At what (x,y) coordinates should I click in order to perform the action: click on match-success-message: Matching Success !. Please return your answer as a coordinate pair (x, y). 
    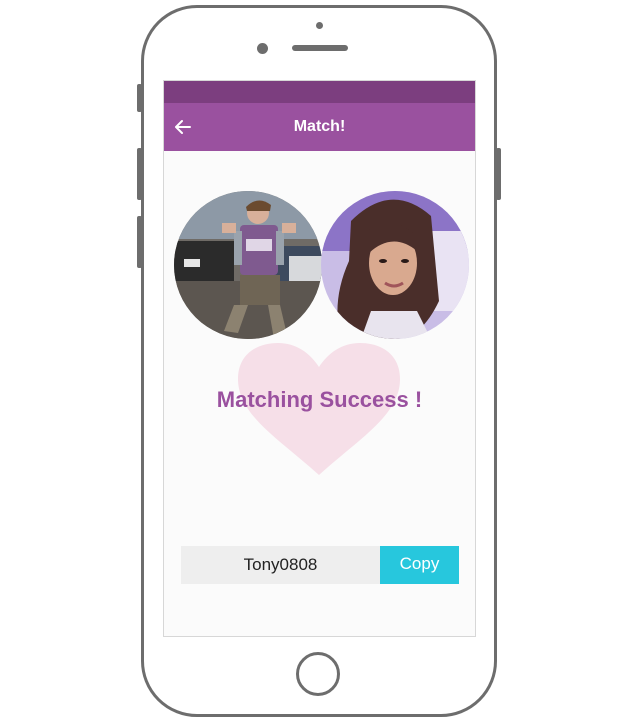
    Looking at the image, I should click on (319, 399).